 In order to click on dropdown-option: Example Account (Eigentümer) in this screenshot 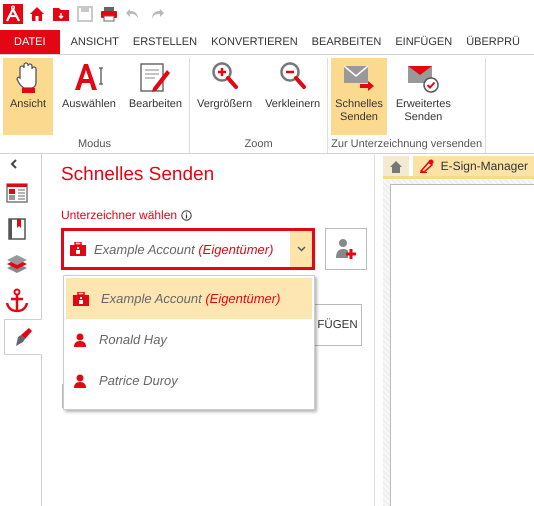, I will do `click(189, 298)`.